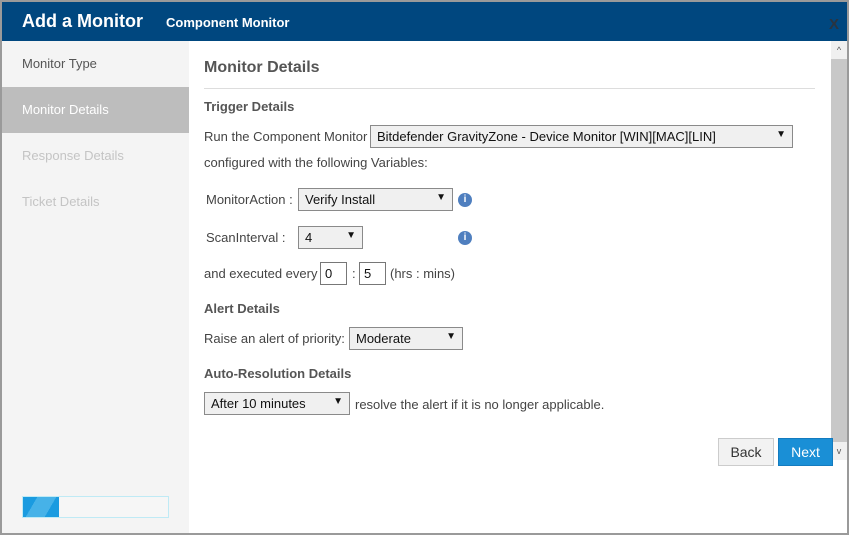  I want to click on back-button: Back, so click(746, 452).